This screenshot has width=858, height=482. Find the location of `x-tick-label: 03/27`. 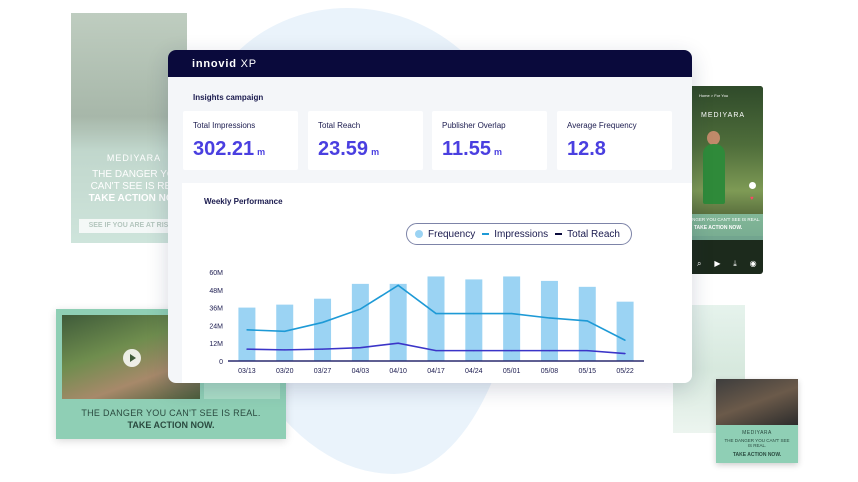

x-tick-label: 03/27 is located at coordinates (323, 371).